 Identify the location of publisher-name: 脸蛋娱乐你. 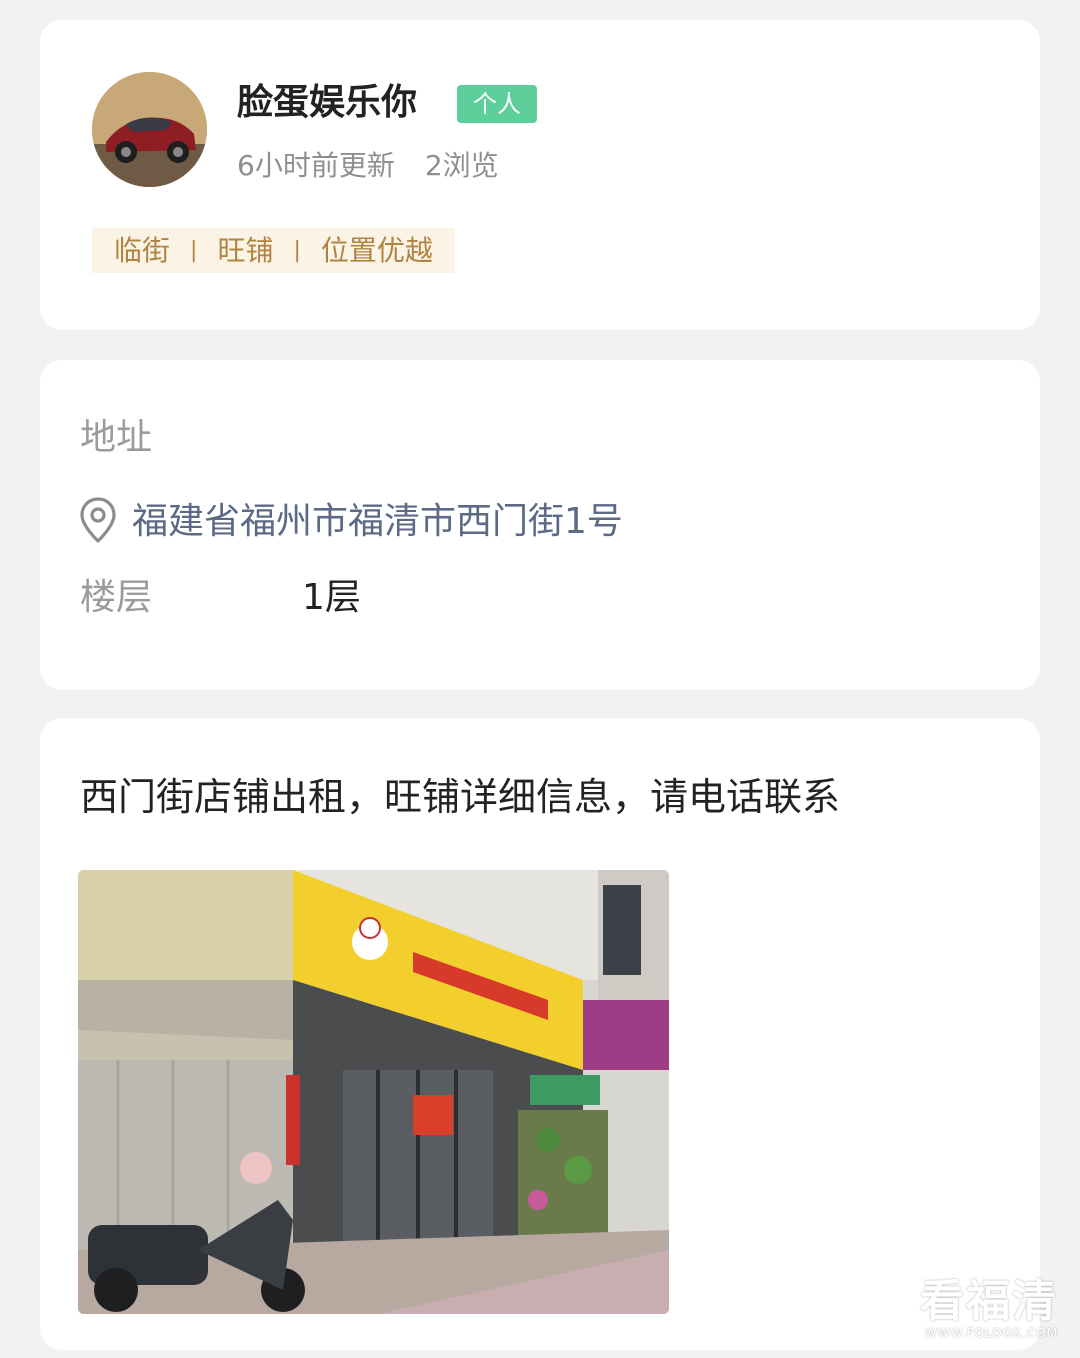
(327, 102).